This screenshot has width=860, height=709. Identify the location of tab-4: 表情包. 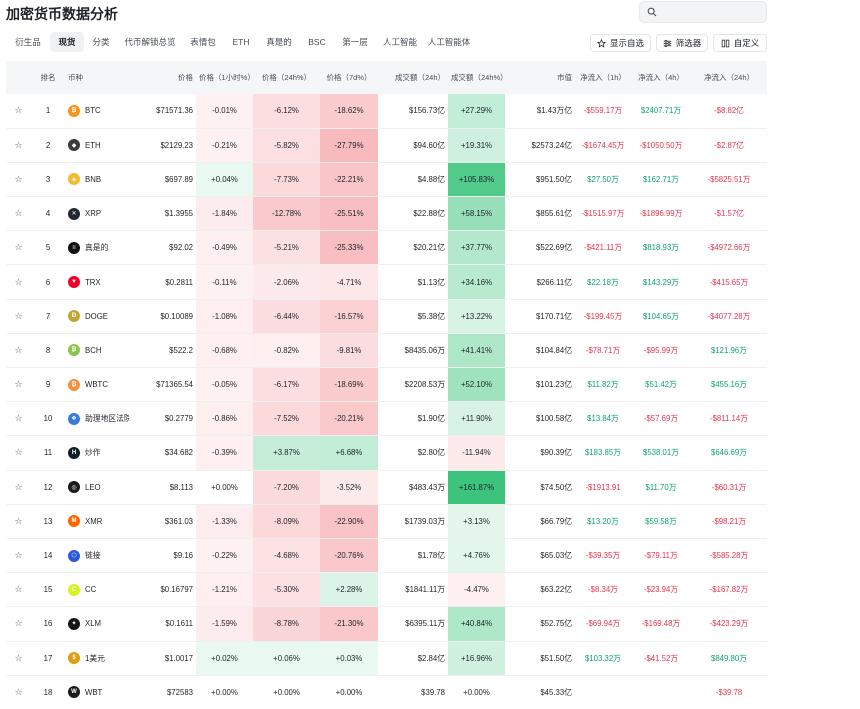
(203, 42).